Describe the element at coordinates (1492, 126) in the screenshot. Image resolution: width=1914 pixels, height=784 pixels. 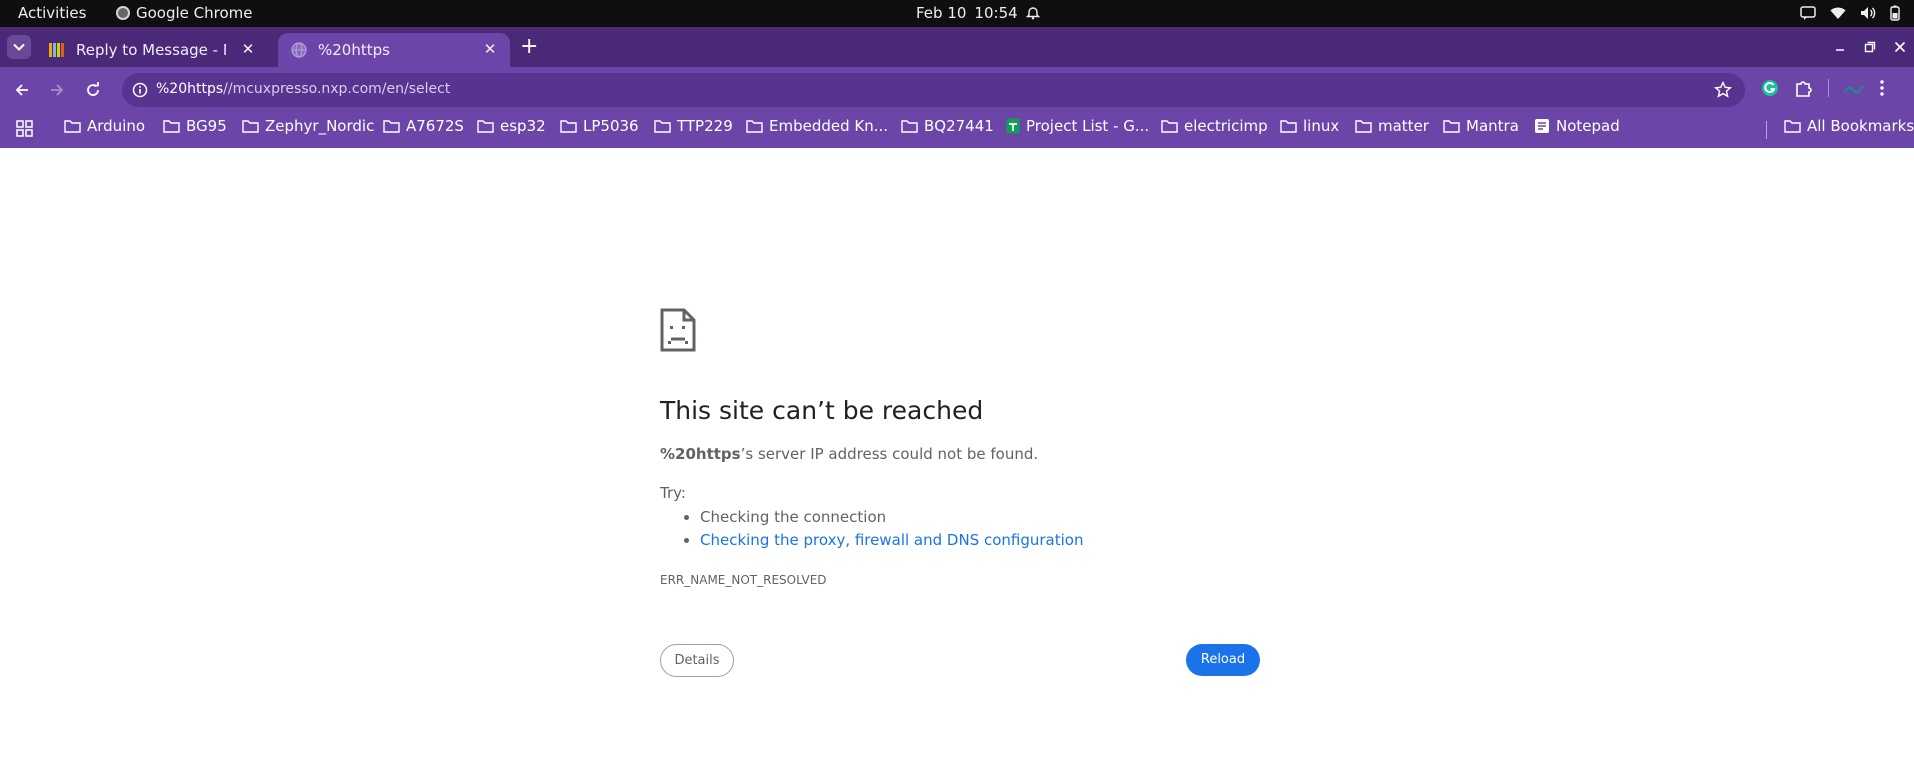
I see `bookmark-label: Mantra` at that location.